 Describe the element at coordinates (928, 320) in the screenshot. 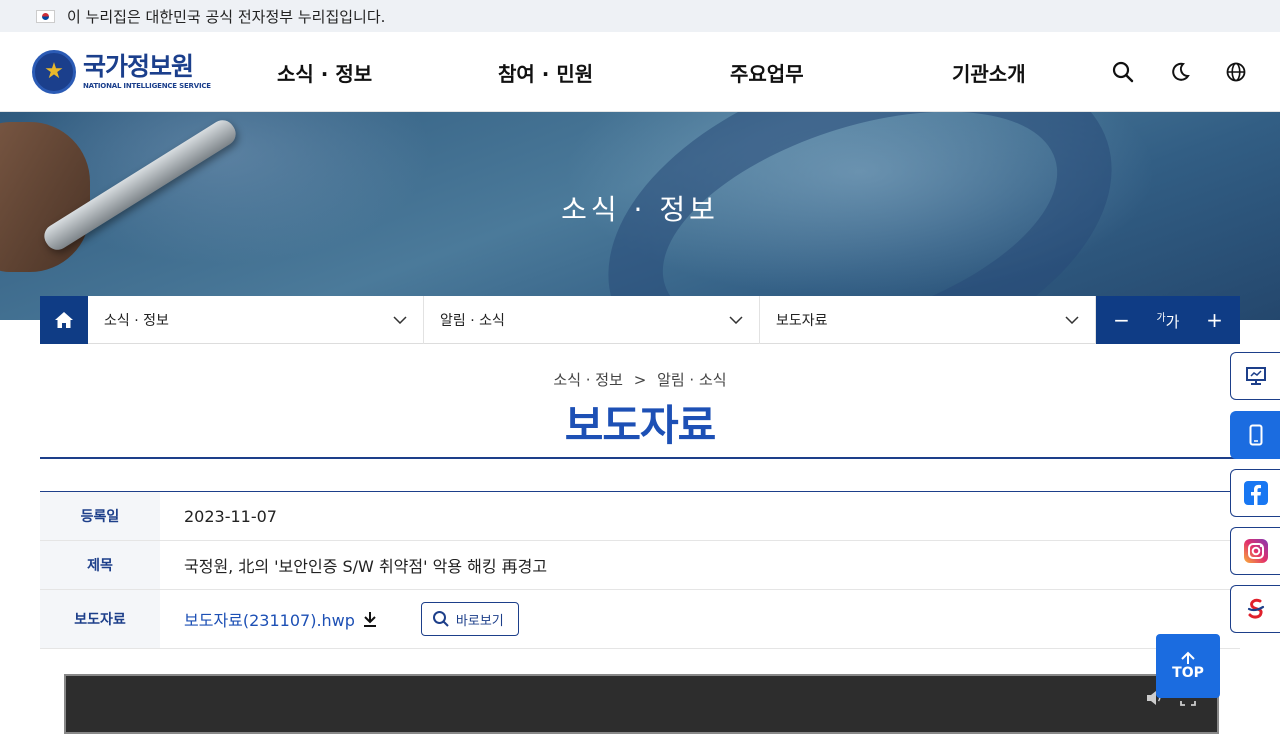

I see `location-select-level3: 보도자료` at that location.